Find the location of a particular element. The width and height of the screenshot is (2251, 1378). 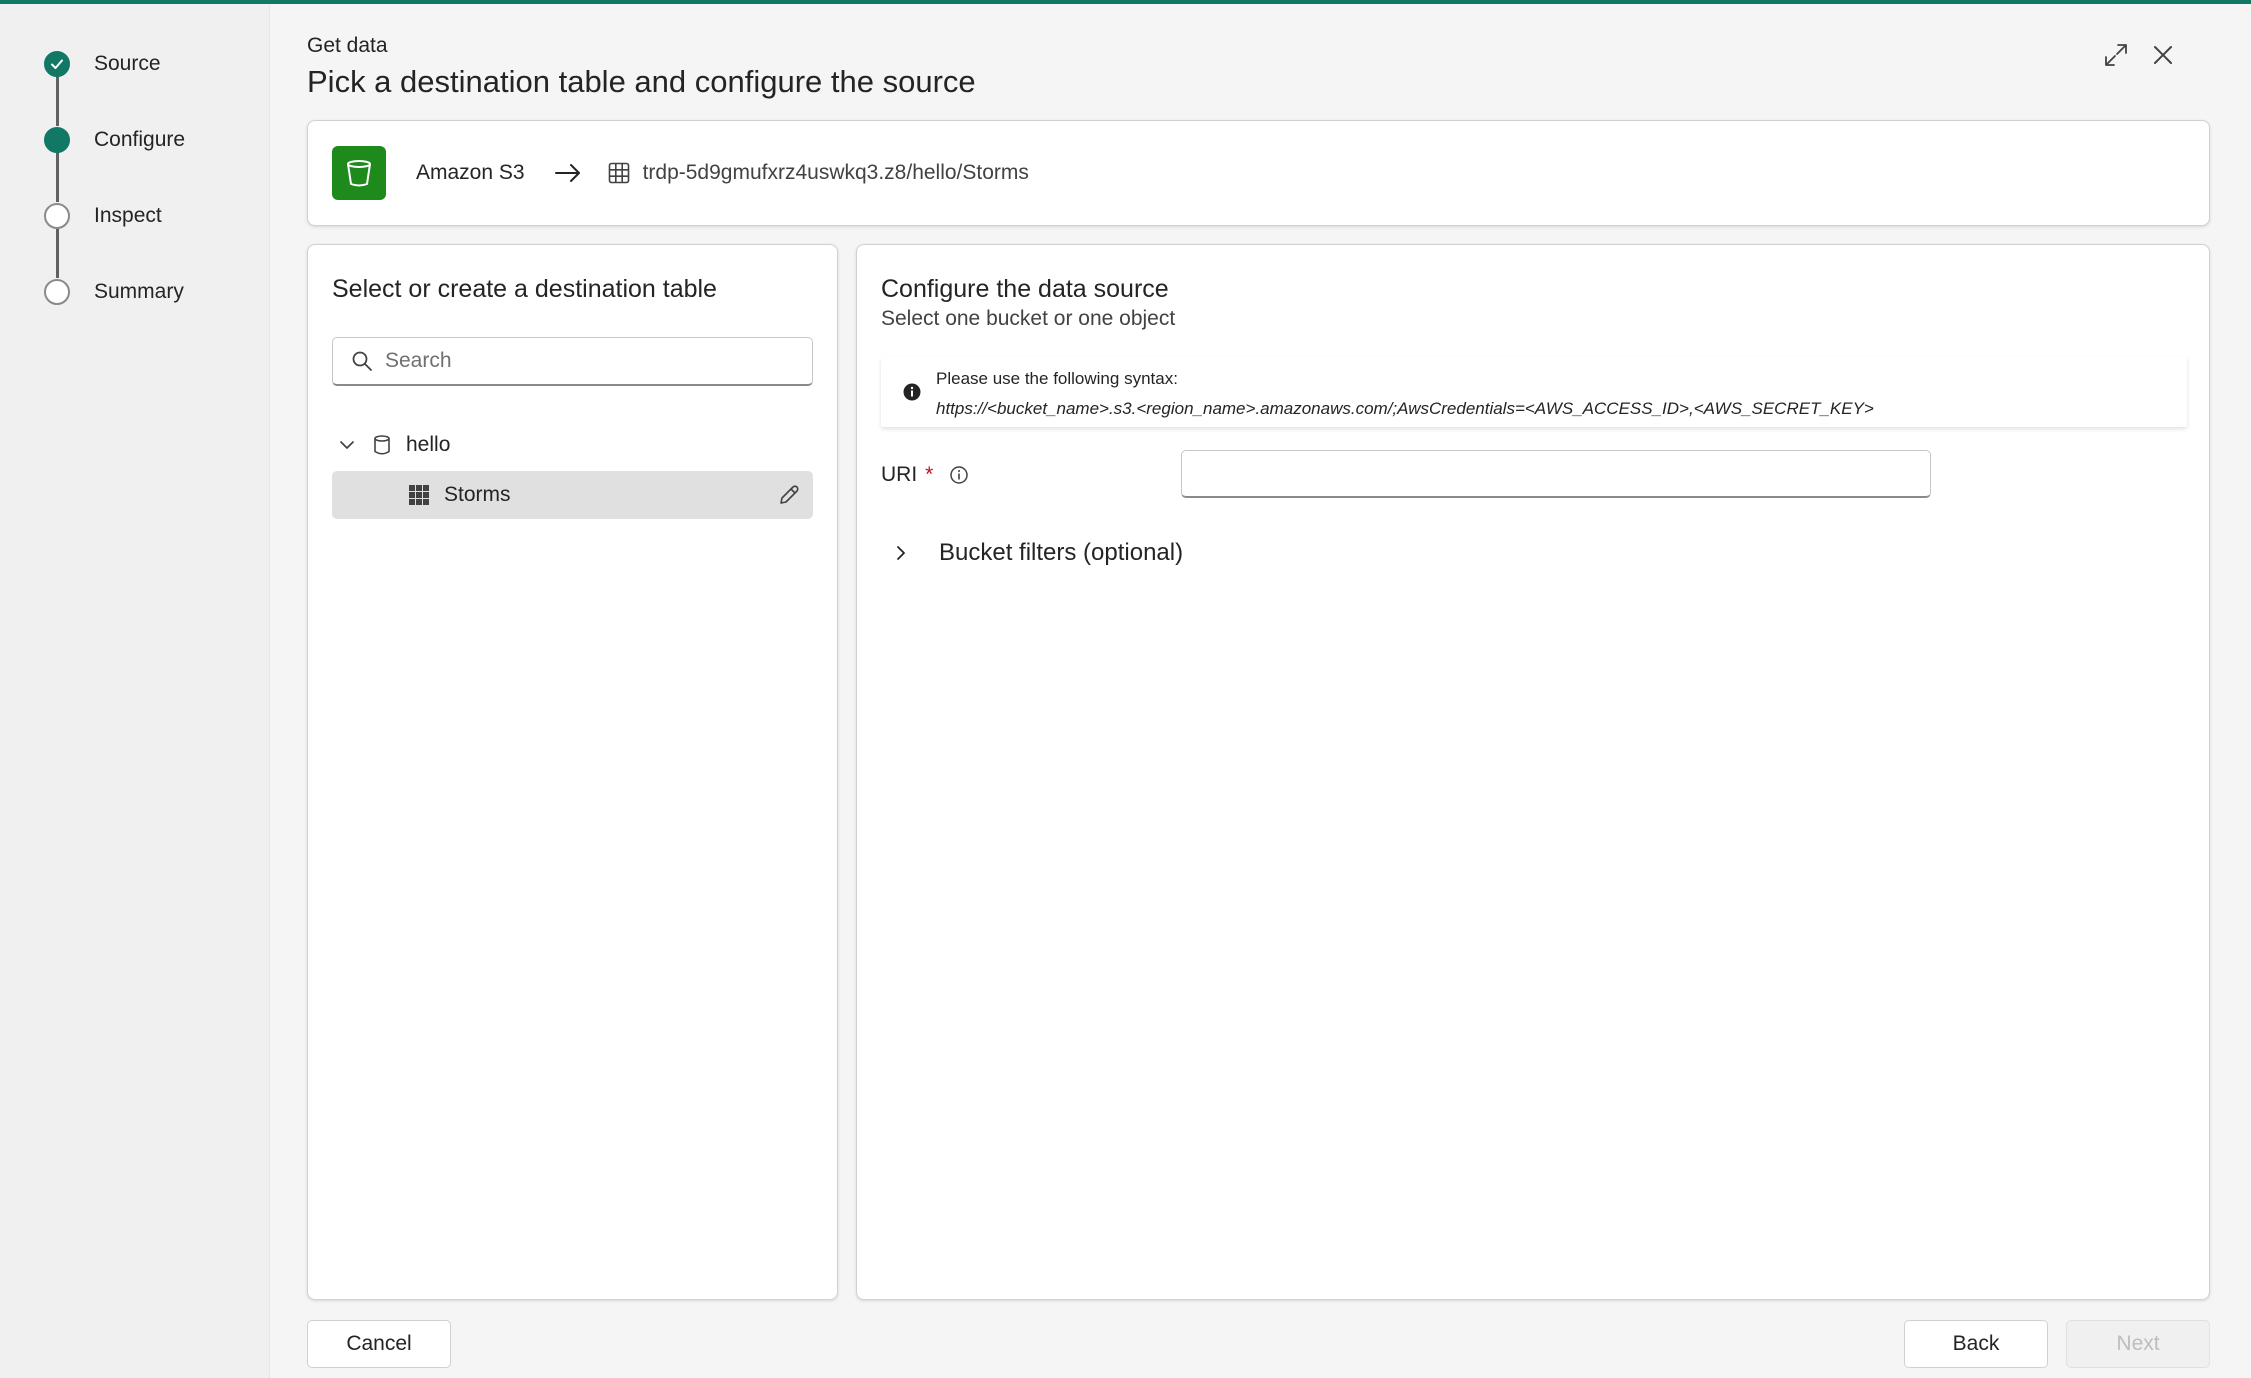

chevron-right-icon is located at coordinates (901, 553).